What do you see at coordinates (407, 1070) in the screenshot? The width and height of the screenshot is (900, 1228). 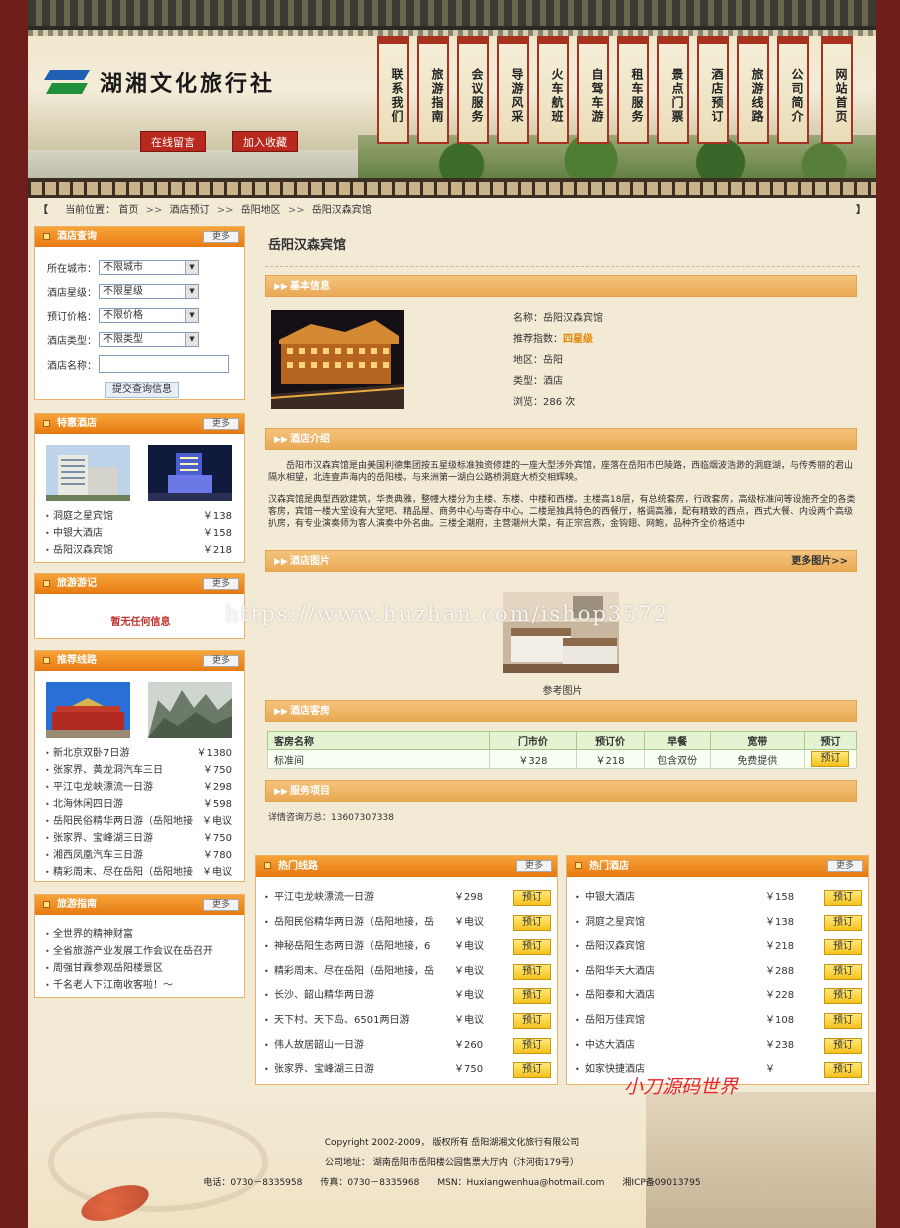 I see `list-item: 张家界、宝峰湖三日游 ￥750 预订` at bounding box center [407, 1070].